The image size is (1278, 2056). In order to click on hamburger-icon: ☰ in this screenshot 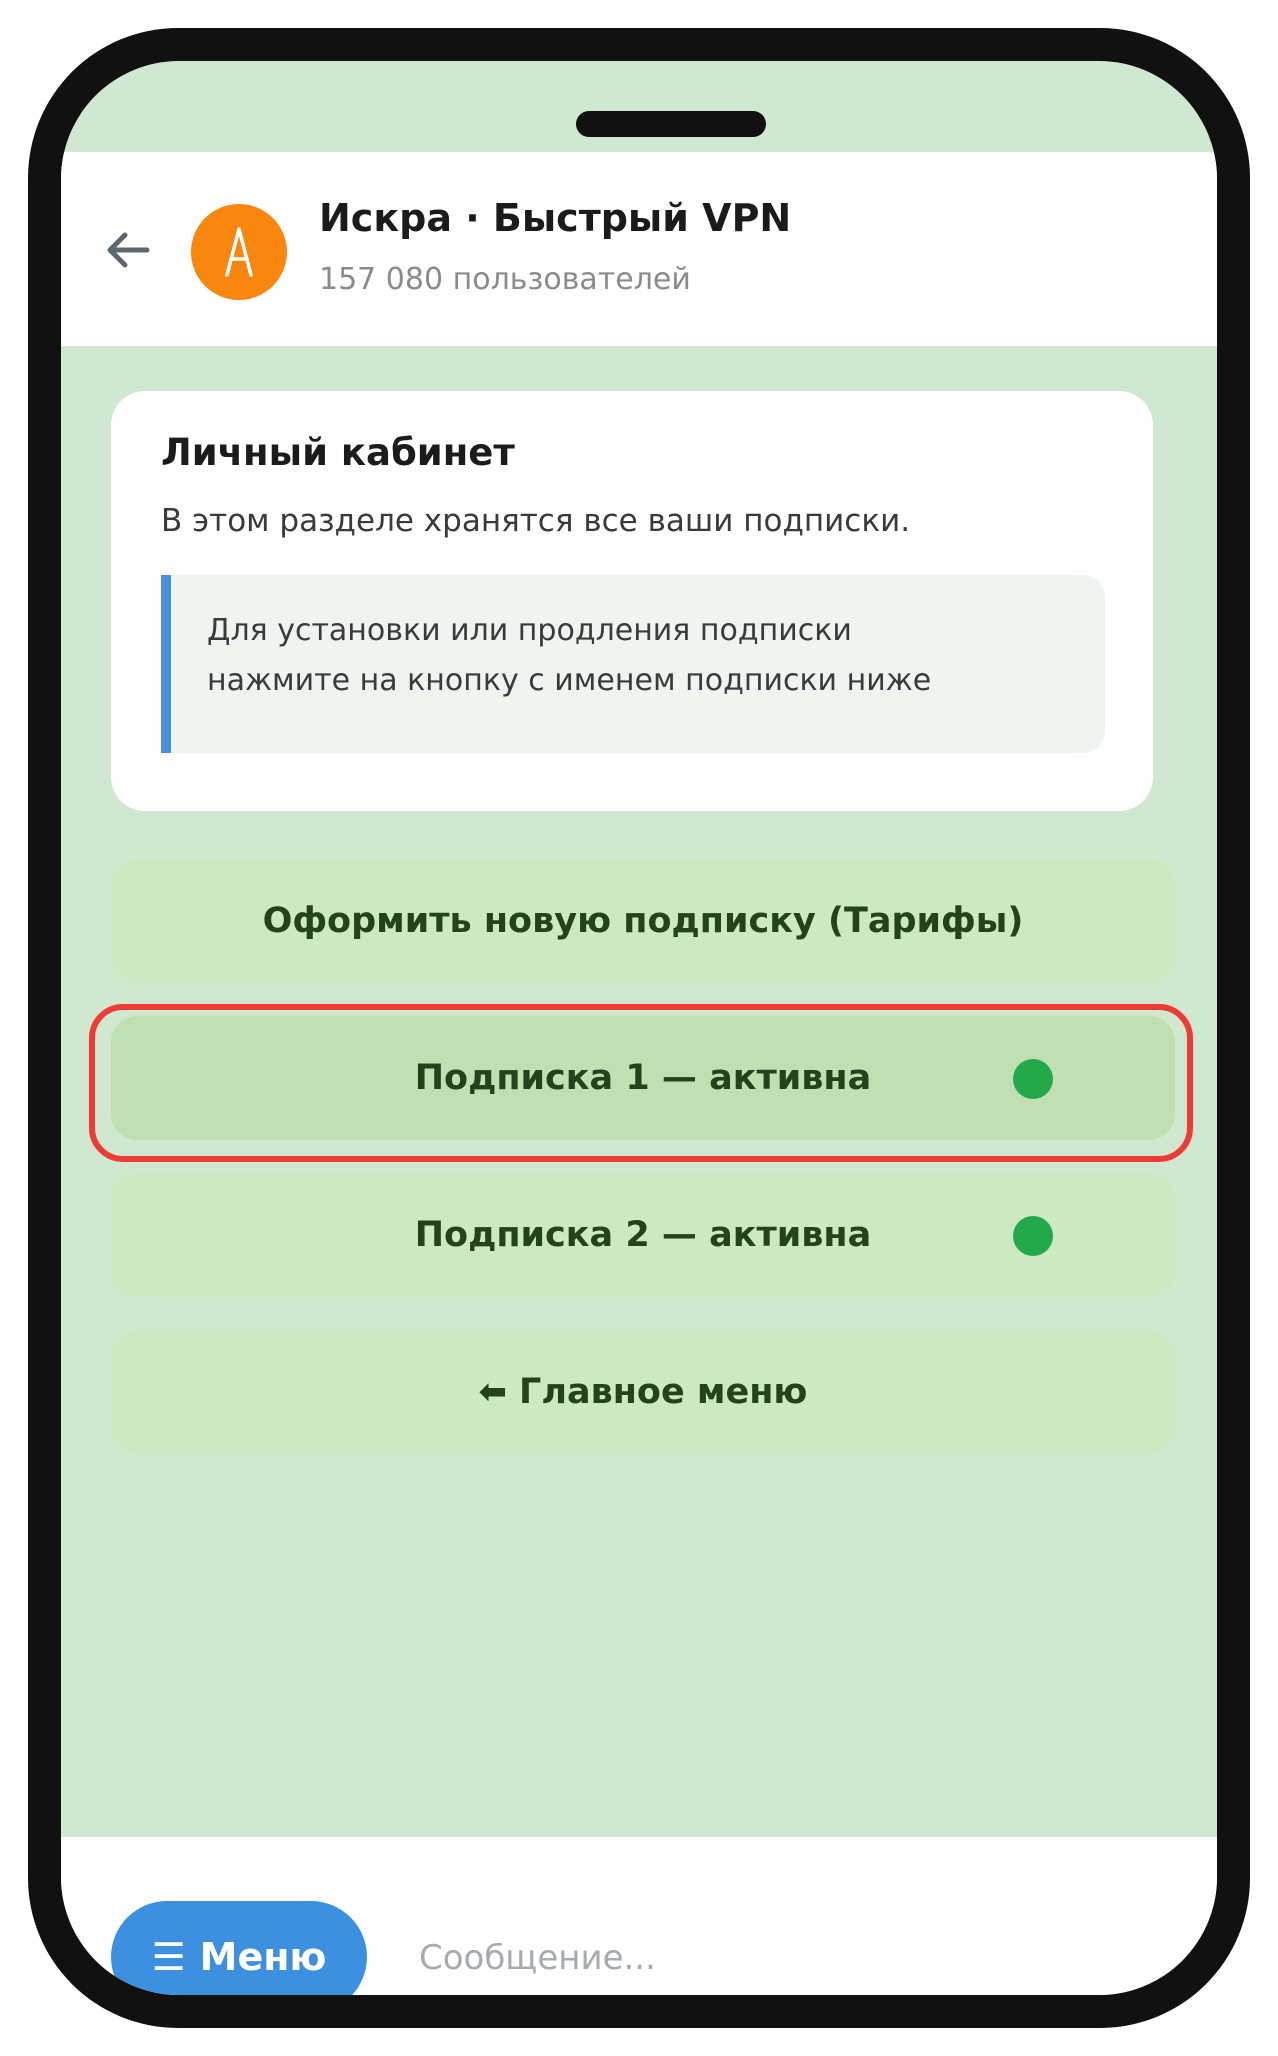, I will do `click(168, 1957)`.